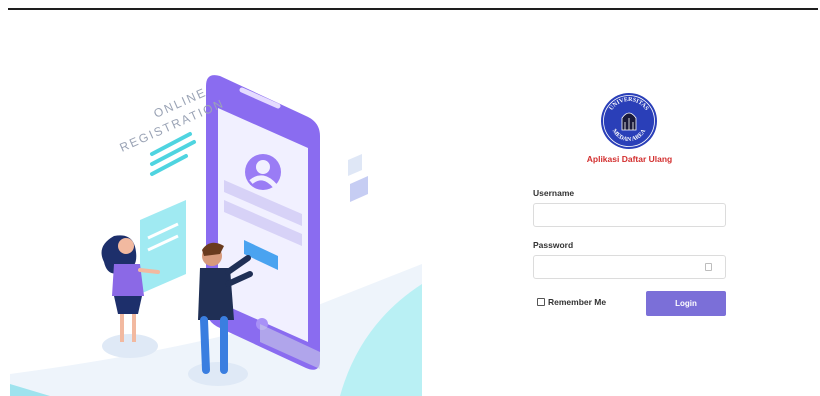  I want to click on login-button: Login, so click(686, 303).